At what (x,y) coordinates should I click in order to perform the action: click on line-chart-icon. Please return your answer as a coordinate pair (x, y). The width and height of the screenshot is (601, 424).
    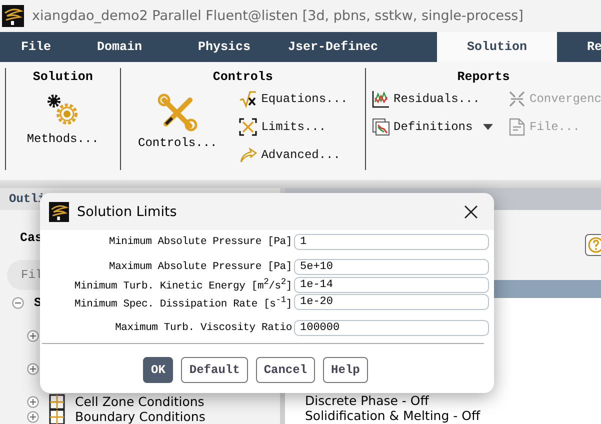
    Looking at the image, I should click on (381, 99).